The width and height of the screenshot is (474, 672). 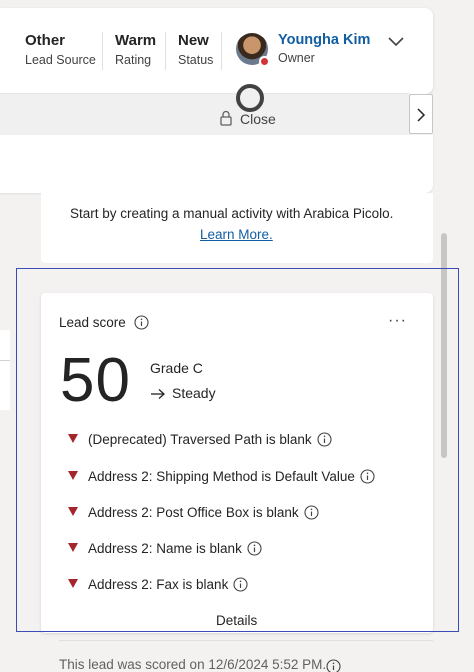 I want to click on rating-value: Warm, so click(x=136, y=40).